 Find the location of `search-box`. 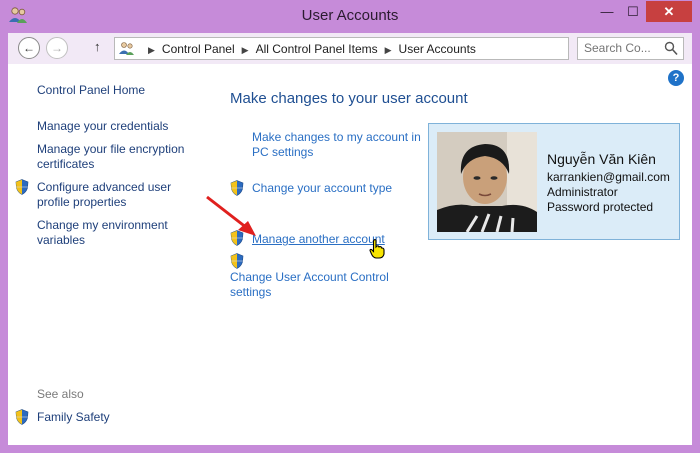

search-box is located at coordinates (630, 48).